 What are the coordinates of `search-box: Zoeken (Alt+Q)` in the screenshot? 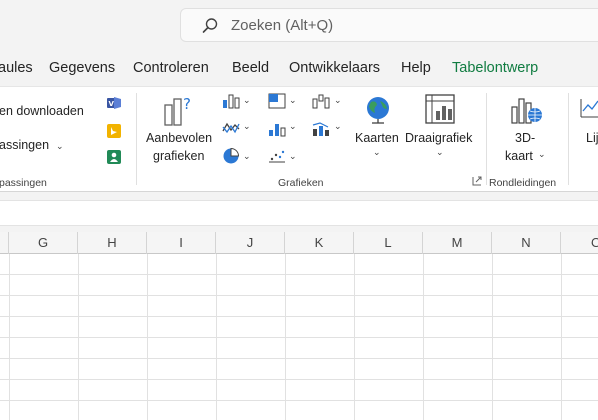 It's located at (389, 25).